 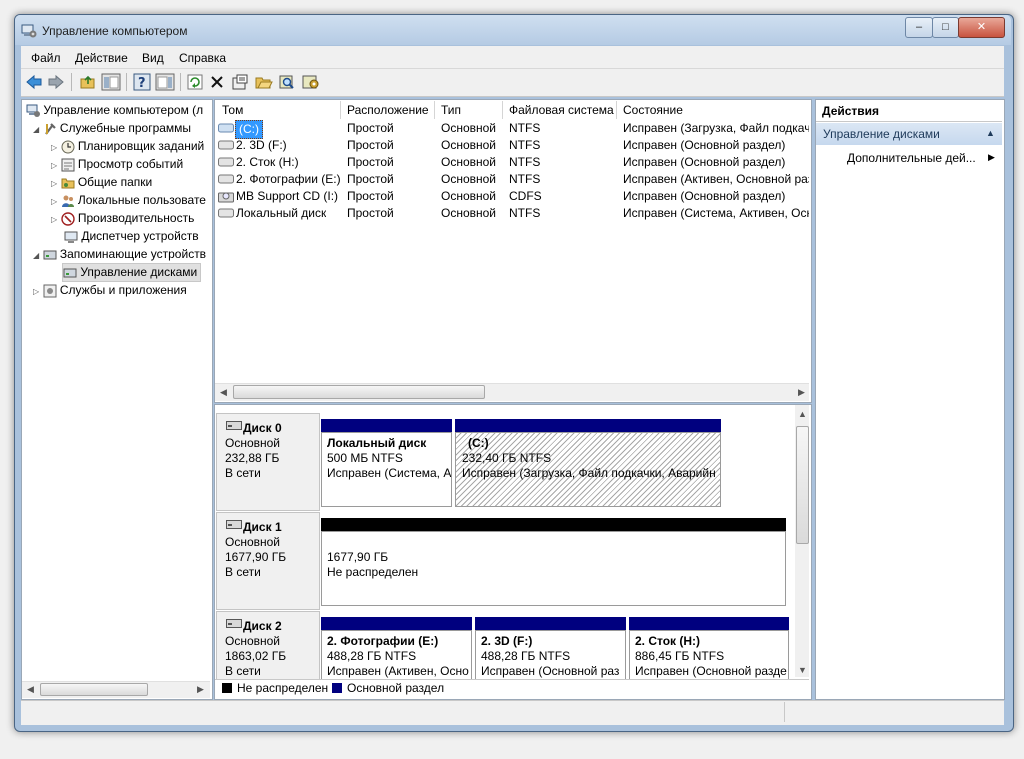 I want to click on cell-layout: Простой, so click(x=370, y=196).